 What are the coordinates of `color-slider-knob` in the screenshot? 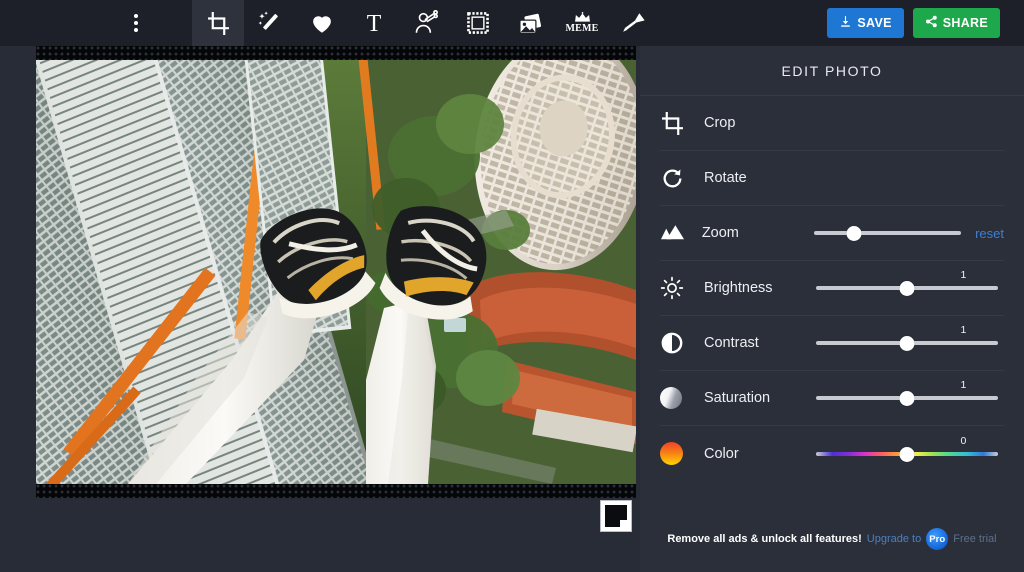 It's located at (907, 454).